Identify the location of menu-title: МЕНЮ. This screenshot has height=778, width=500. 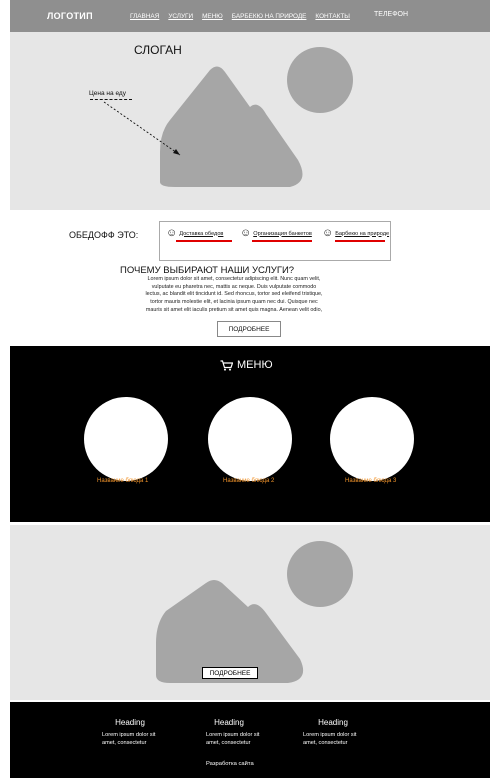
(246, 365).